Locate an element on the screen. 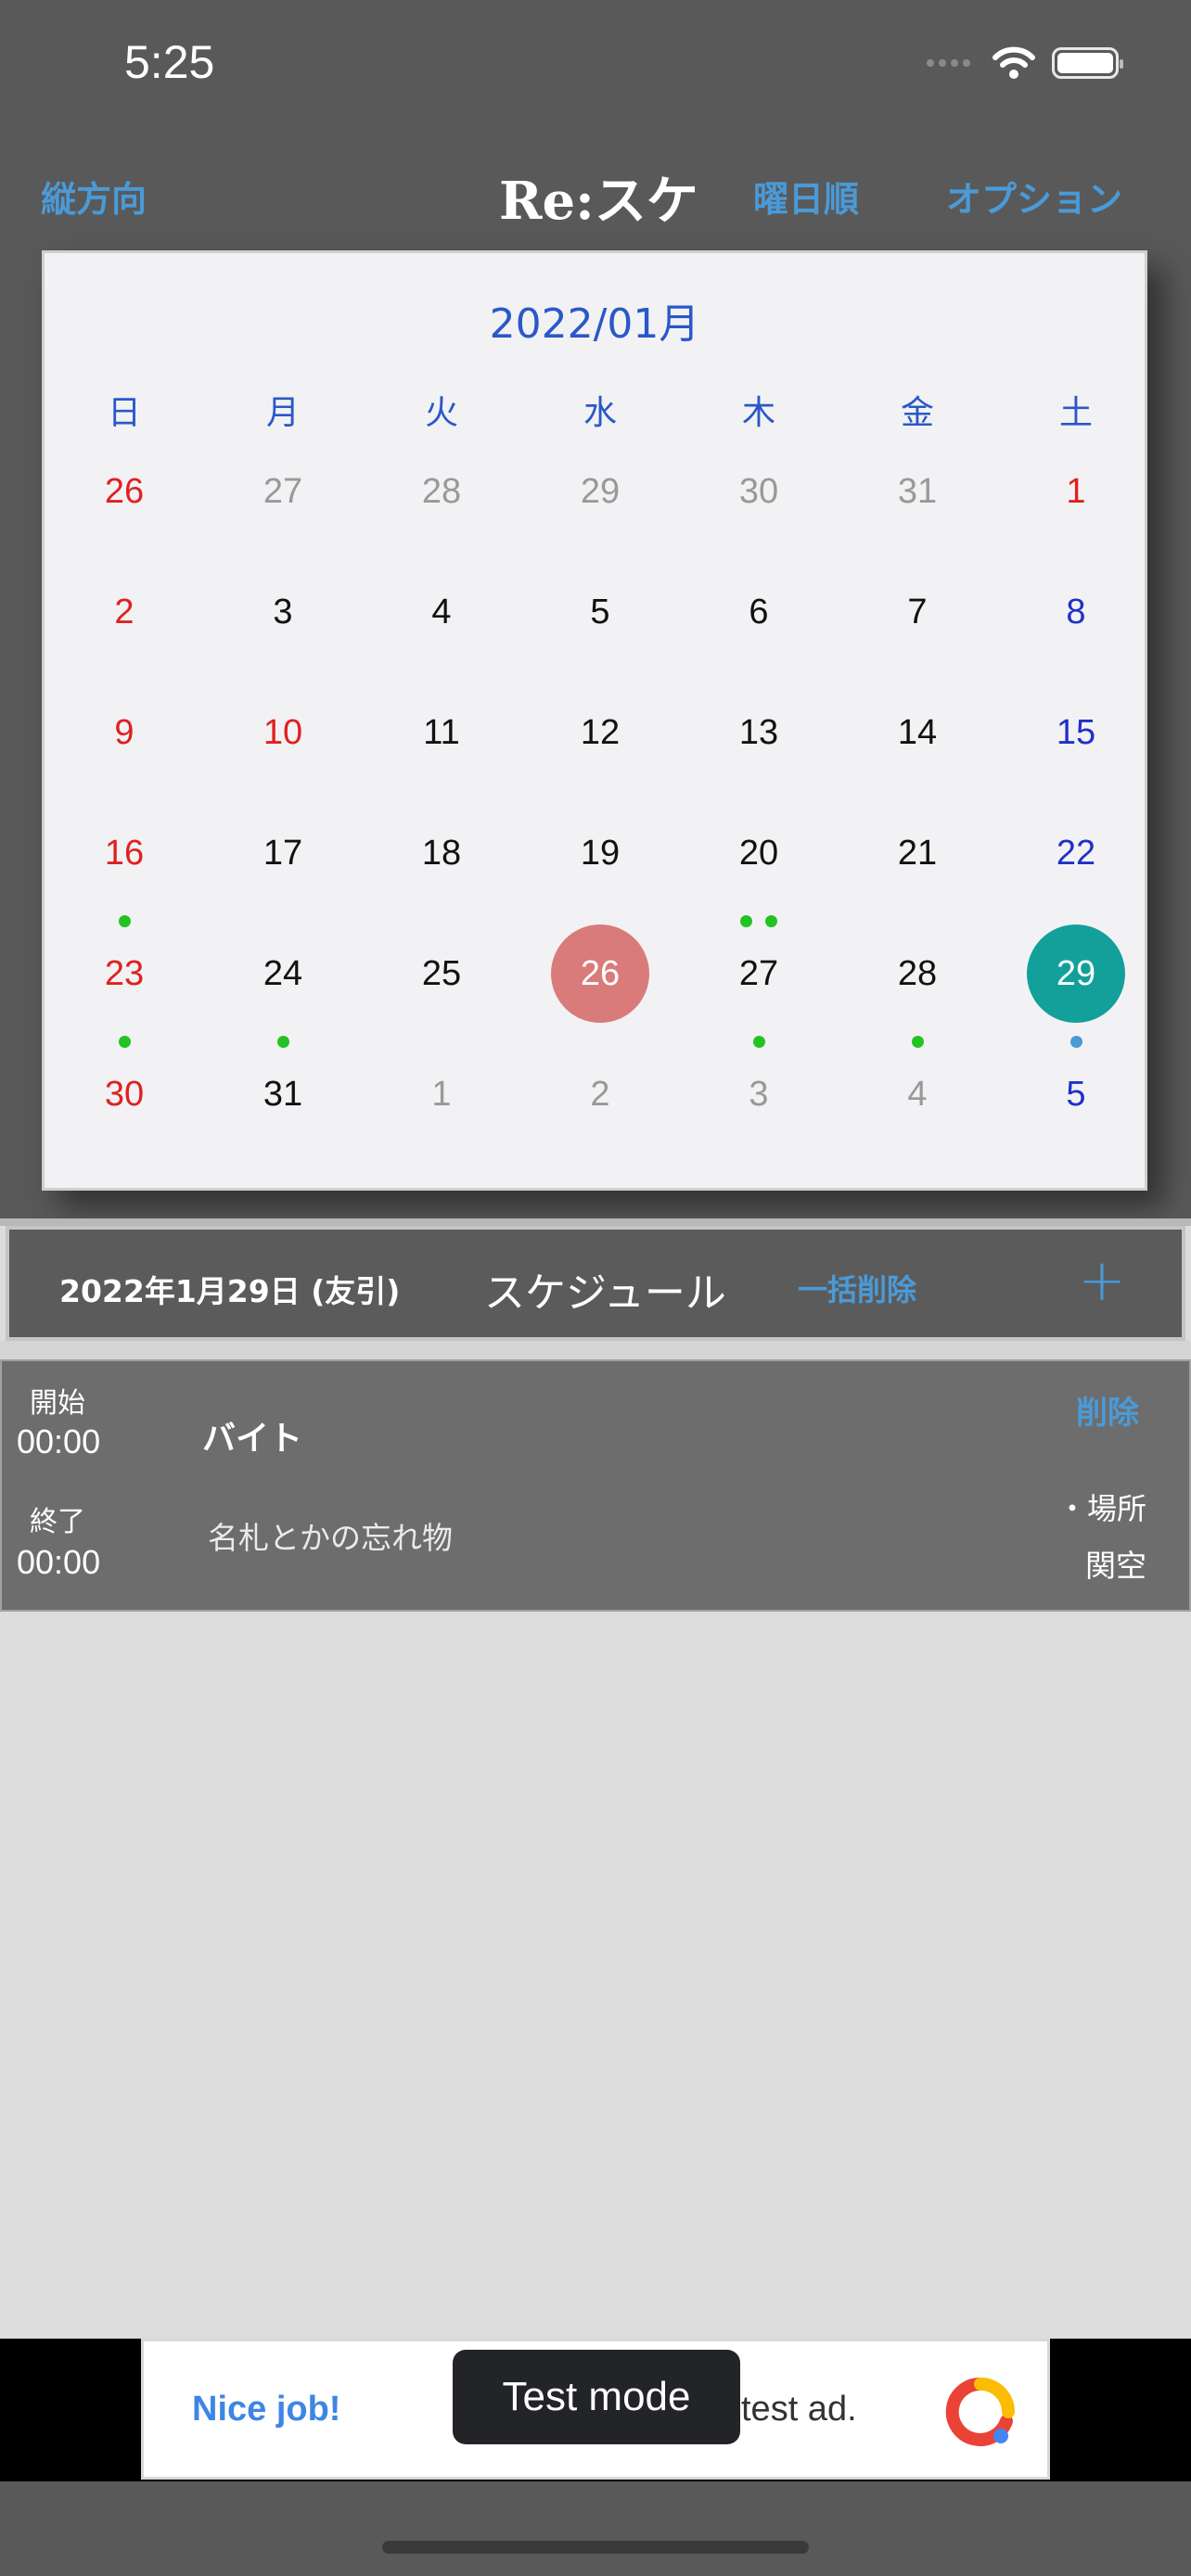  calendar-month-label: 2022/01月 is located at coordinates (595, 320).